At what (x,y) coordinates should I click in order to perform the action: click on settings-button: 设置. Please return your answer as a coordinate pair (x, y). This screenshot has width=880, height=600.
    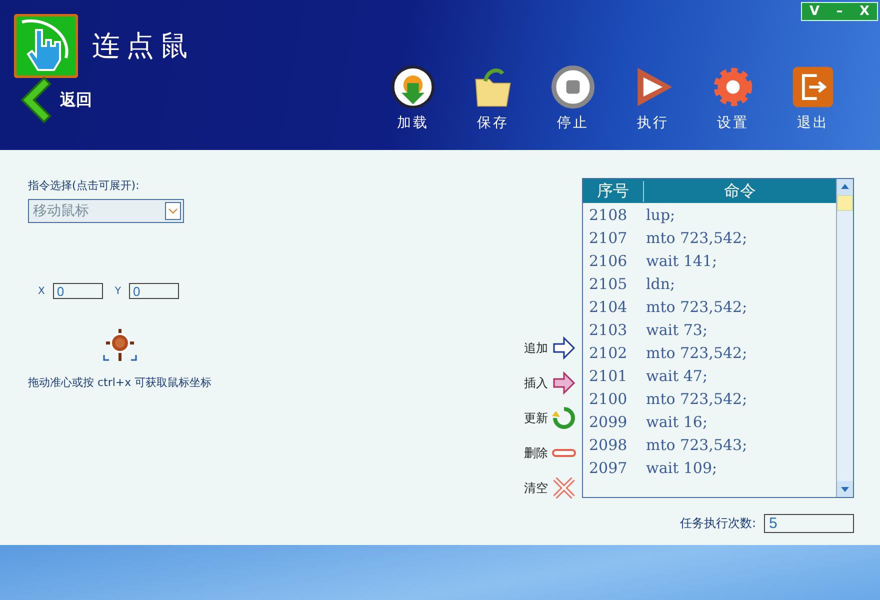
    Looking at the image, I should click on (733, 98).